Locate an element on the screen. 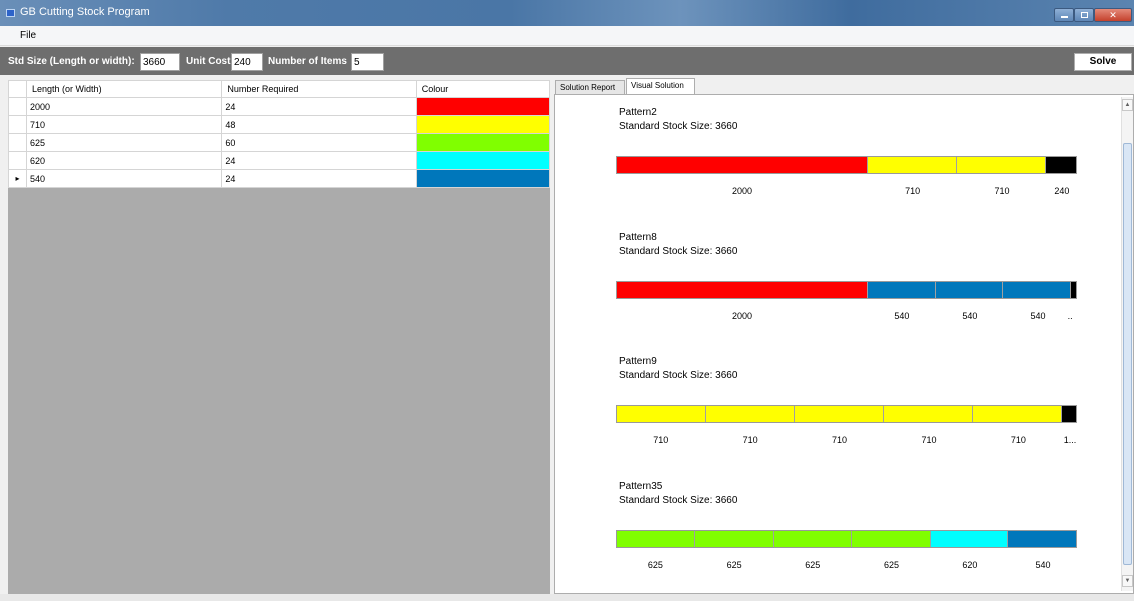 This screenshot has width=1134, height=601. title-bar: GB Cutting Stock Program ✕ is located at coordinates (567, 13).